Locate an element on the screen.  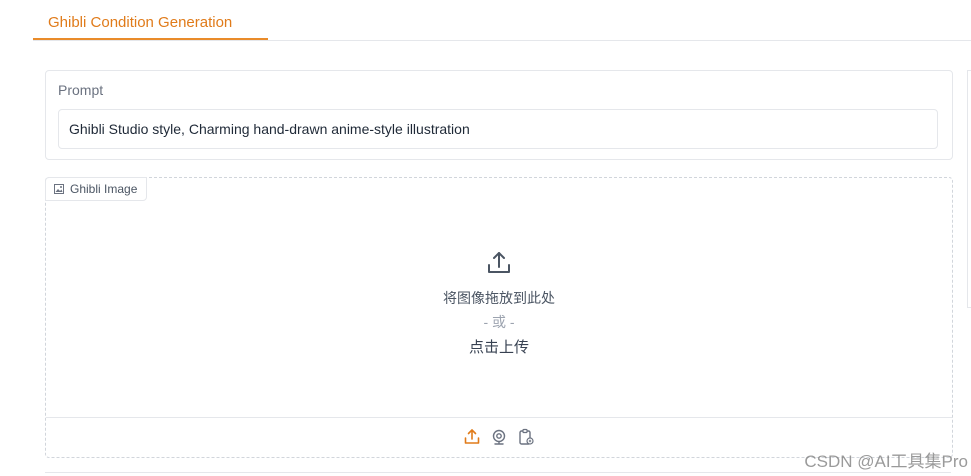
image-label: Ghibli Image is located at coordinates (96, 189).